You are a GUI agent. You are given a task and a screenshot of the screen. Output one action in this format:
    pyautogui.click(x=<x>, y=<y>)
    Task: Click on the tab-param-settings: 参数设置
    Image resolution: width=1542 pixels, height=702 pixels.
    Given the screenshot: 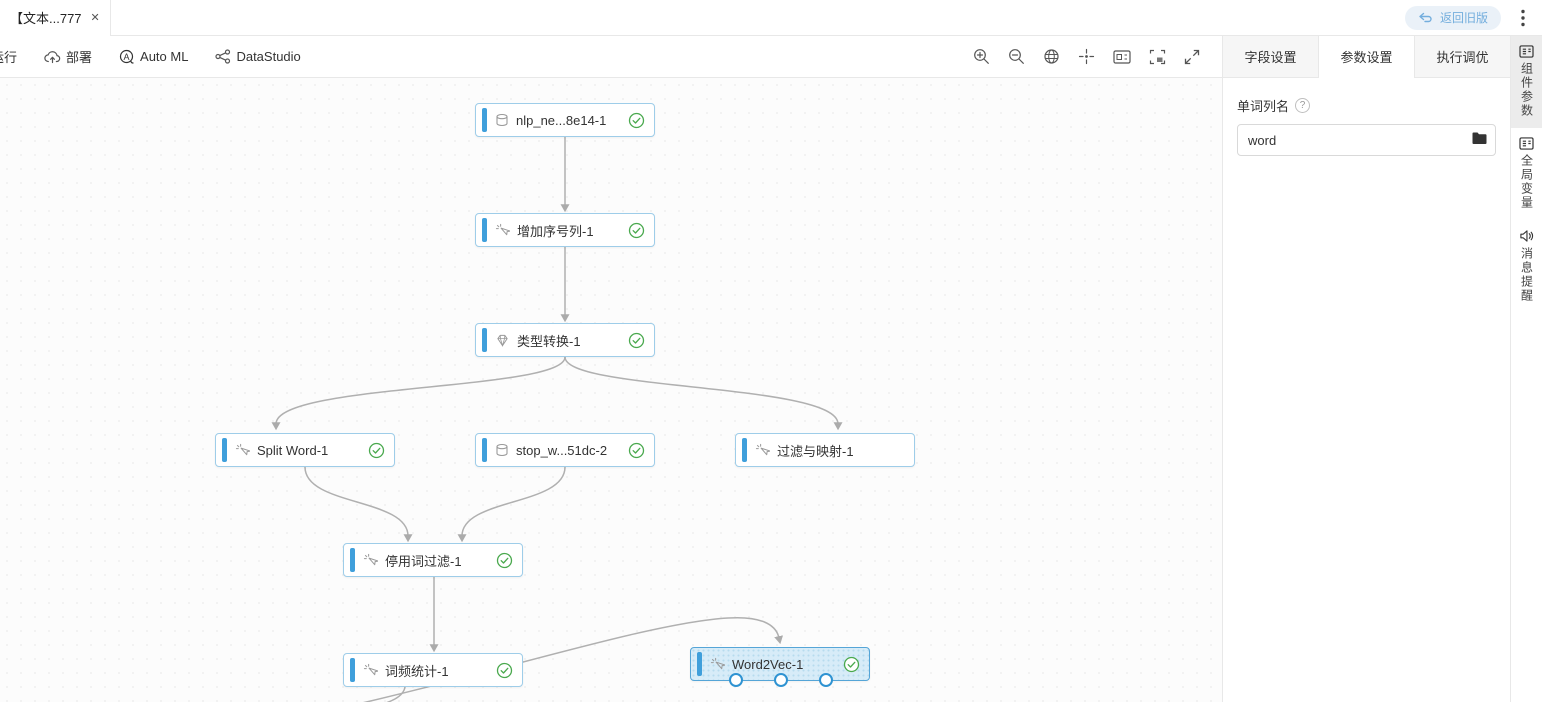 What is the action you would take?
    pyautogui.click(x=1366, y=57)
    